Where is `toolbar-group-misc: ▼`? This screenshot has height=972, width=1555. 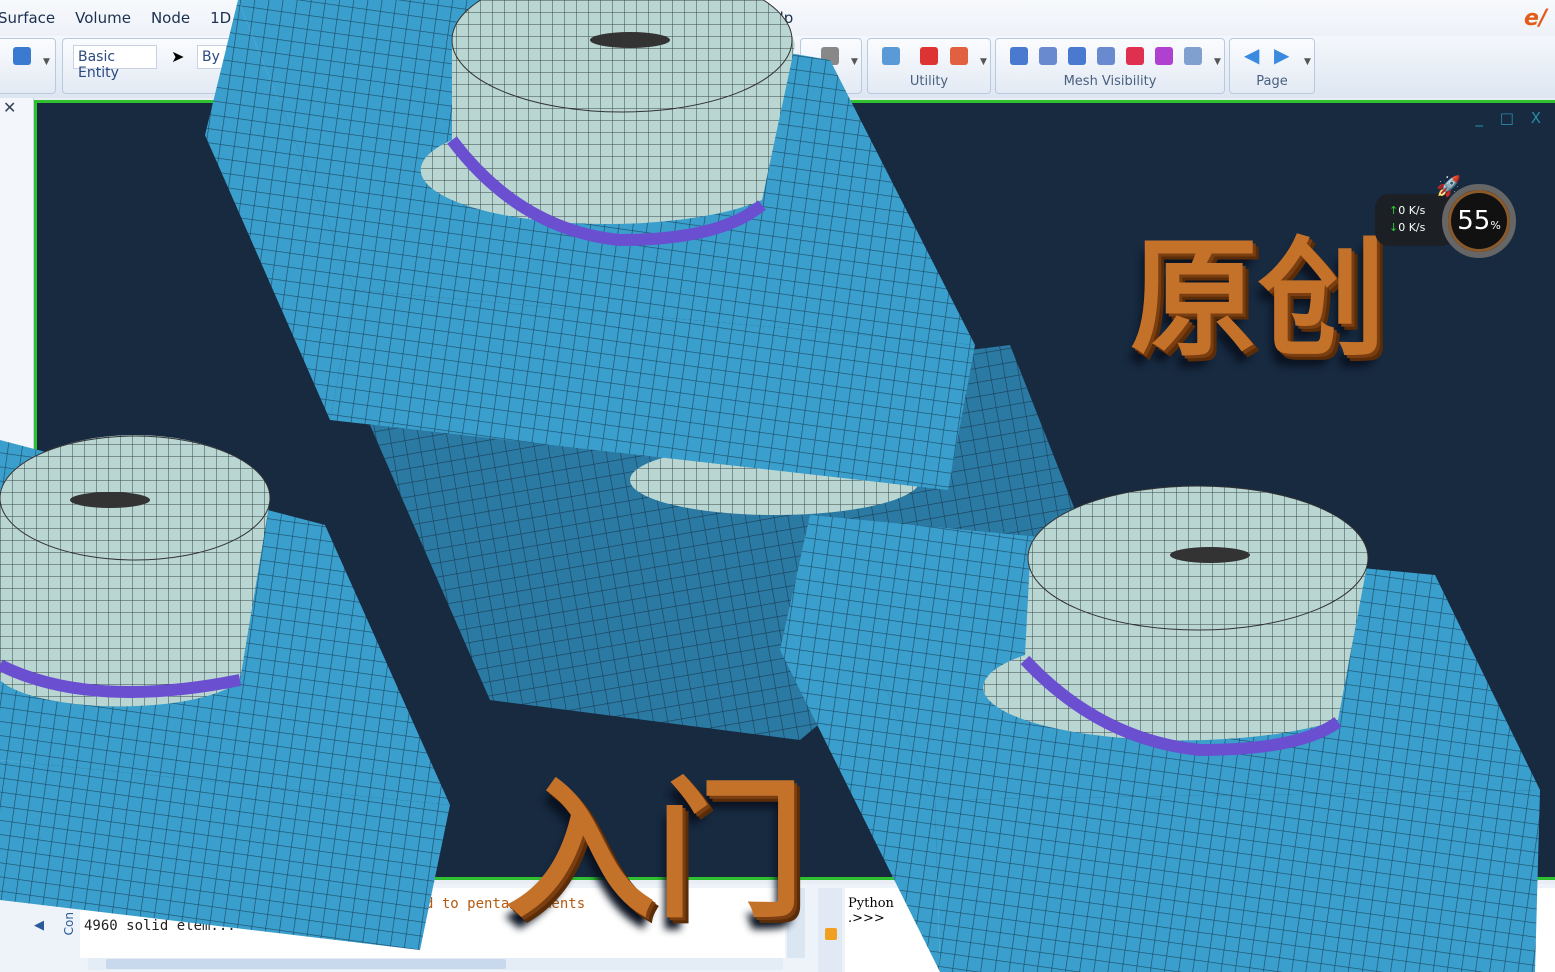 toolbar-group-misc: ▼ is located at coordinates (831, 66).